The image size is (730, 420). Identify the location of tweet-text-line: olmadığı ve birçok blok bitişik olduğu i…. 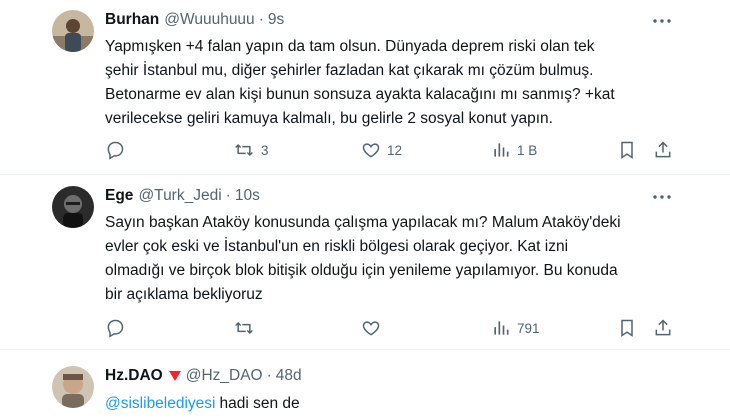
(361, 270).